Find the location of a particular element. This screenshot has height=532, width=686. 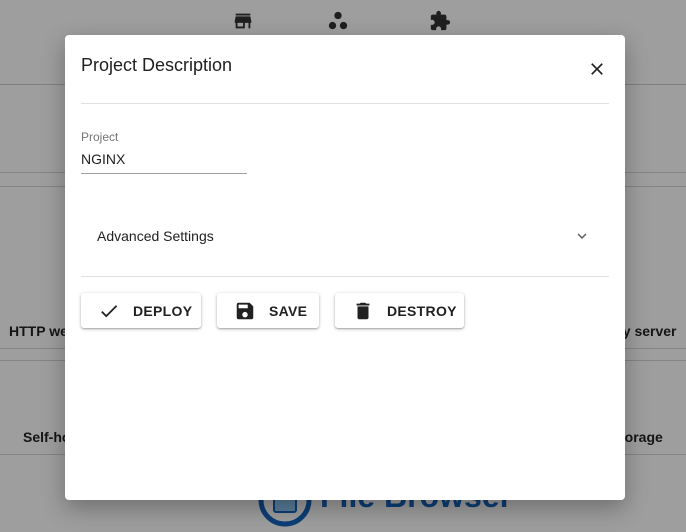

title-divider is located at coordinates (345, 103).